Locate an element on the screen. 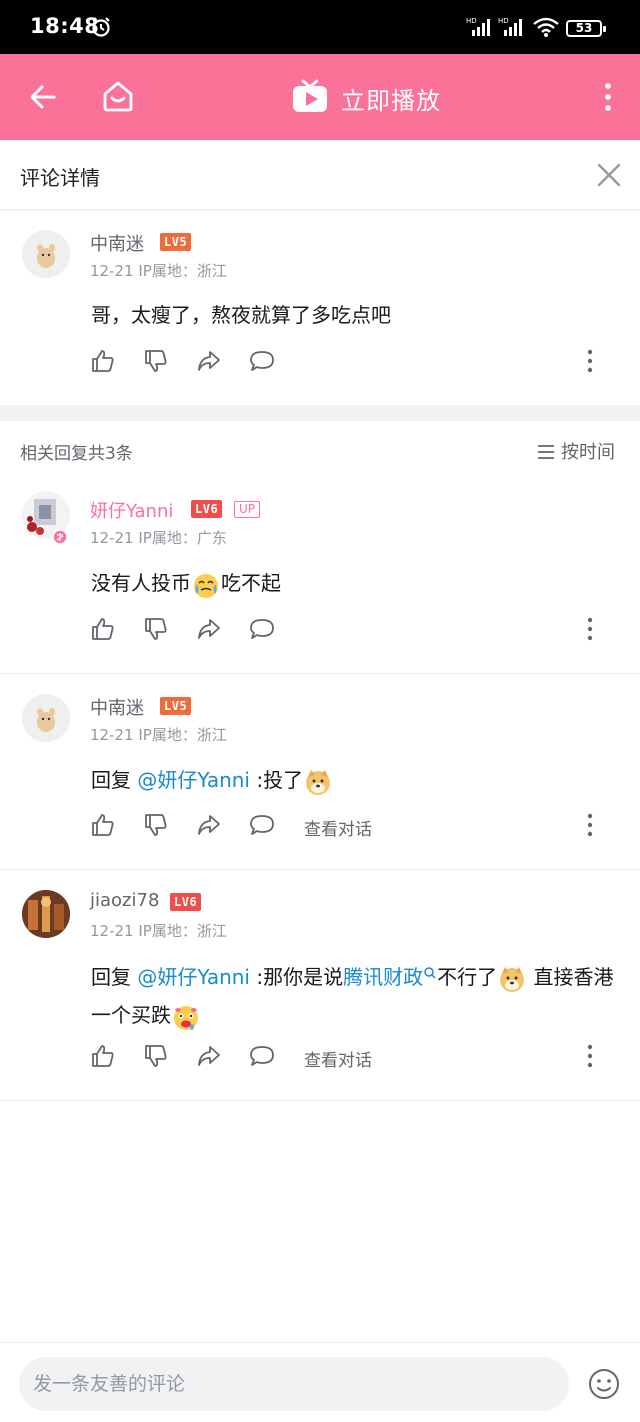  app-bar: 立即播放 is located at coordinates (320, 97).